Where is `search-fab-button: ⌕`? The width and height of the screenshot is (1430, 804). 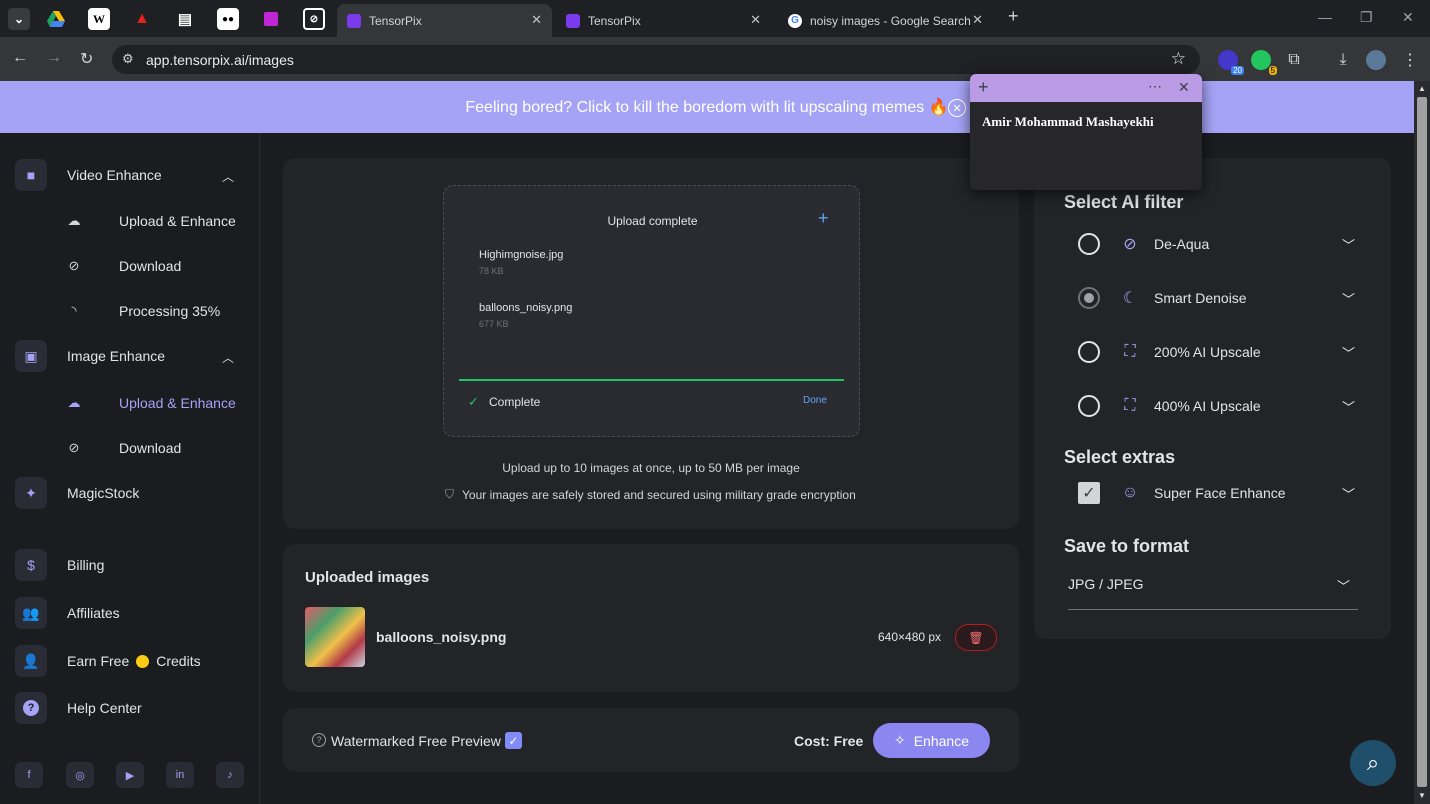
search-fab-button: ⌕ is located at coordinates (1373, 763).